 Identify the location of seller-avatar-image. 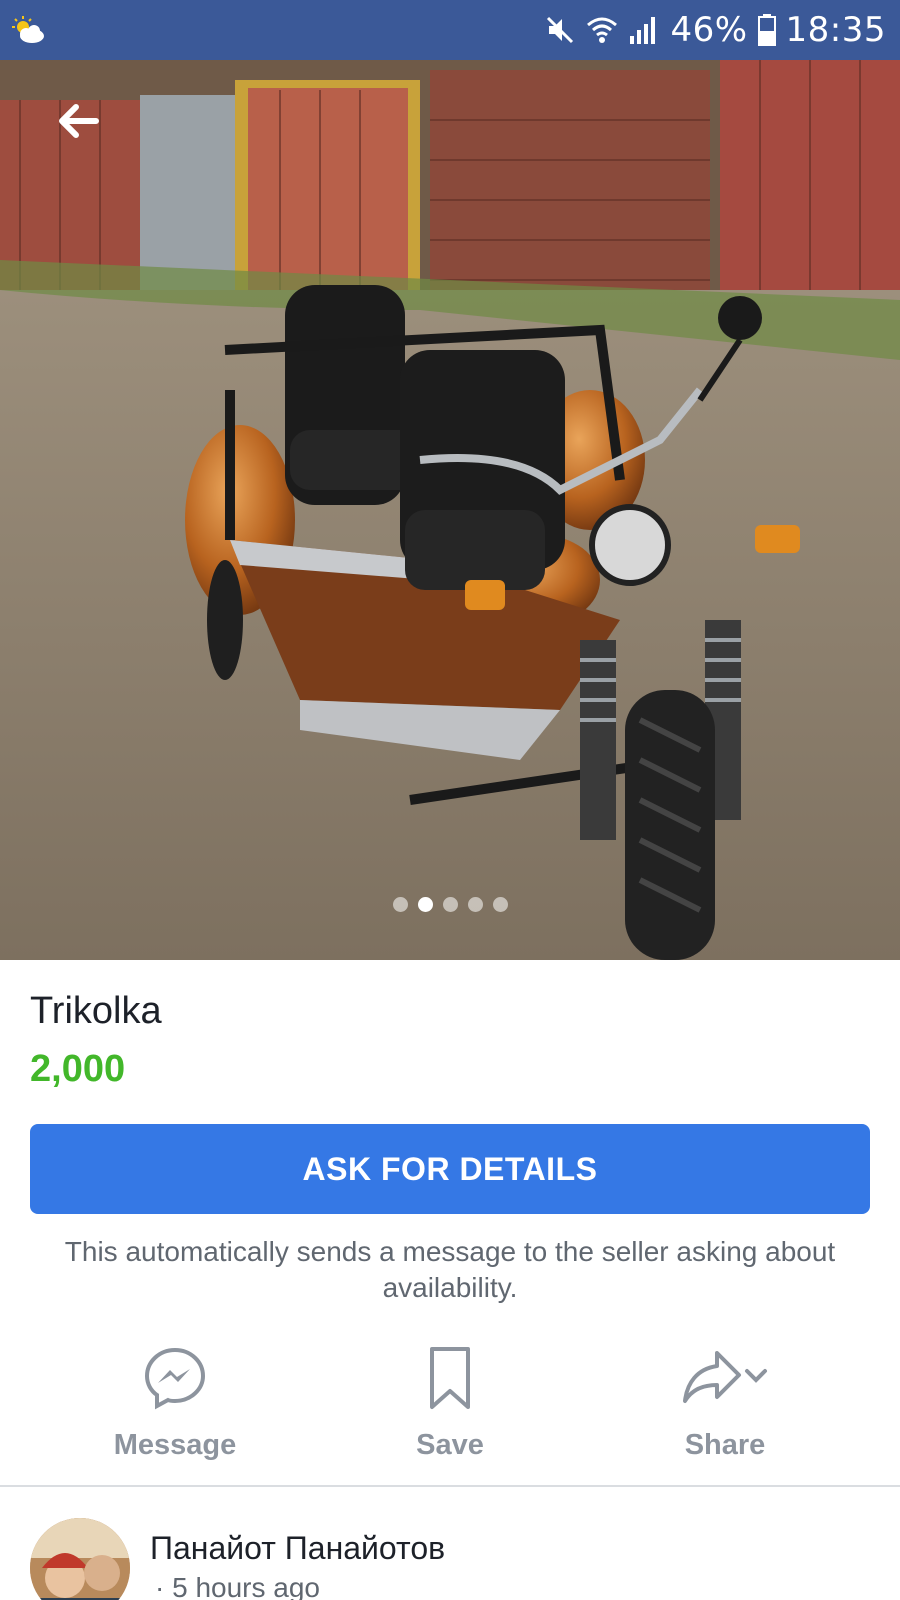
(80, 1559).